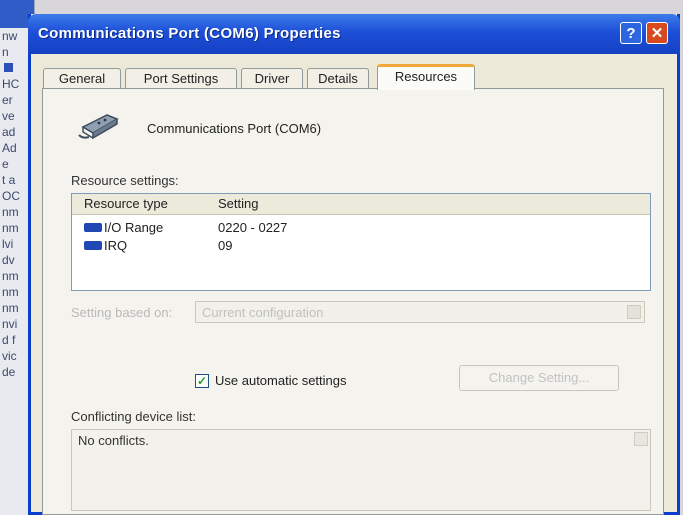 The image size is (683, 515). Describe the element at coordinates (134, 227) in the screenshot. I see `resource-type: I/O Range` at that location.